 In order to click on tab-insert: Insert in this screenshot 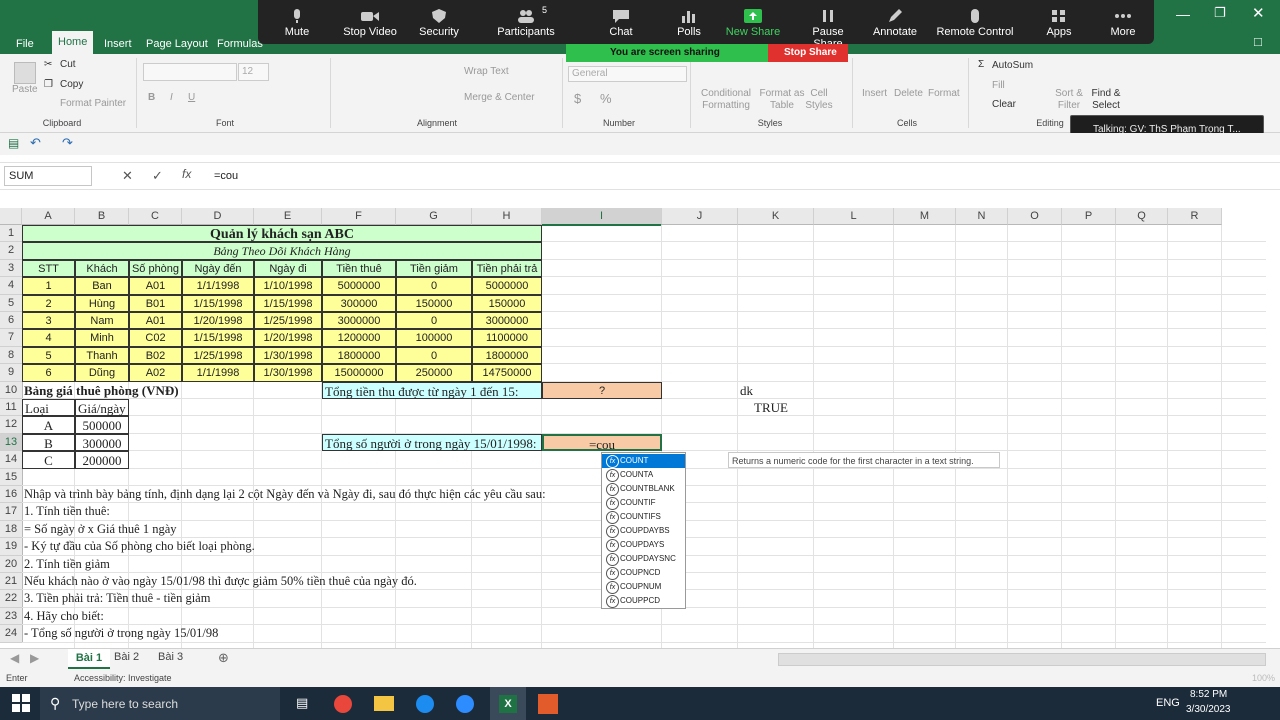, I will do `click(118, 44)`.